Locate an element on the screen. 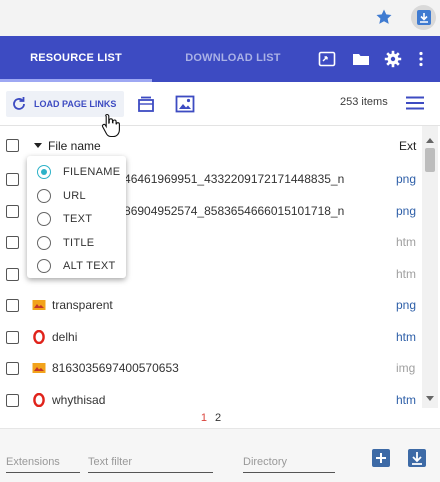 The image size is (440, 482). gear-icon is located at coordinates (393, 59).